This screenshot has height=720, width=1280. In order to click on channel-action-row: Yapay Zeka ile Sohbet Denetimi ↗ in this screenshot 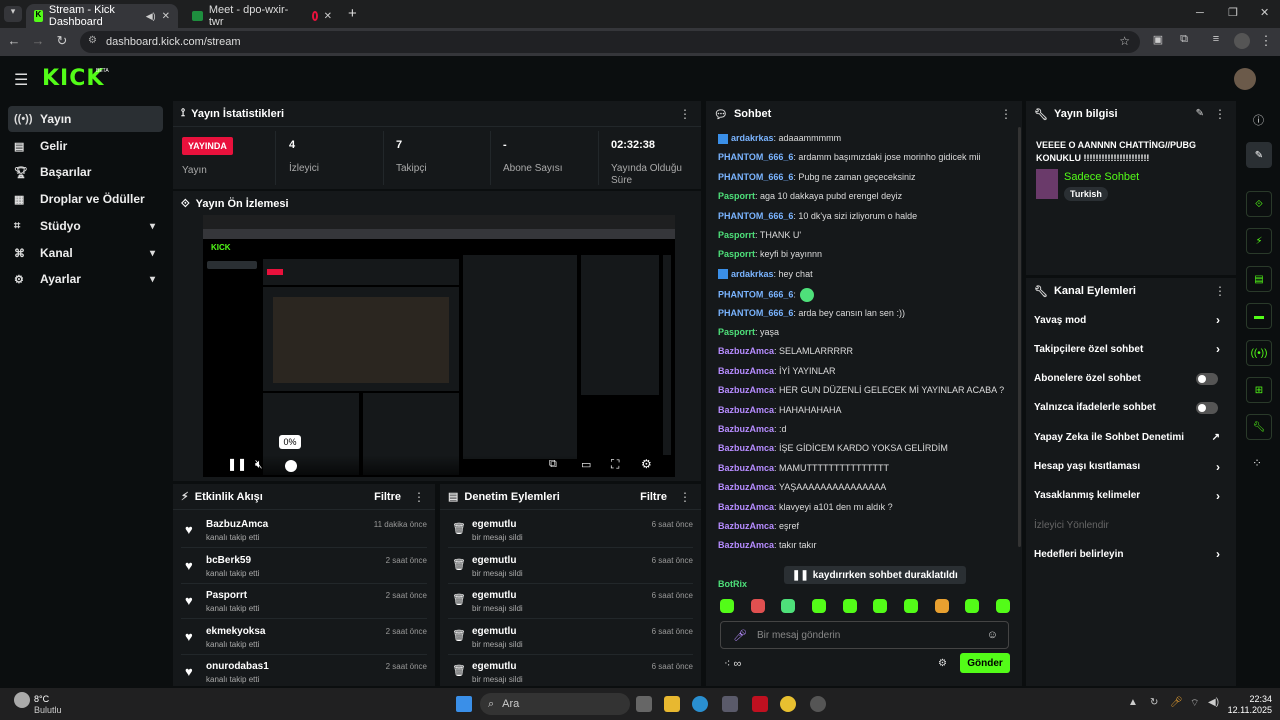, I will do `click(1129, 437)`.